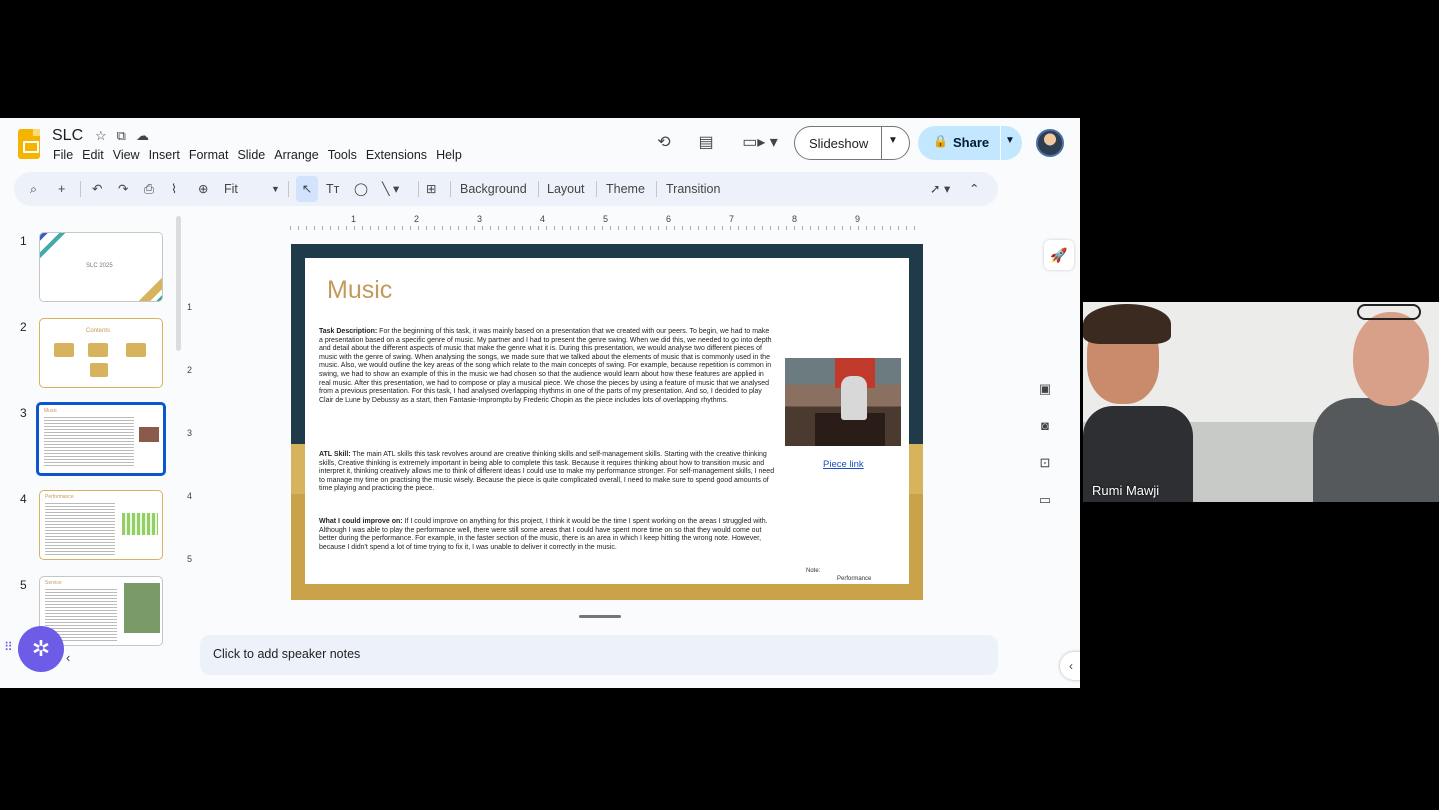 The width and height of the screenshot is (1439, 810). What do you see at coordinates (693, 189) in the screenshot?
I see `transition-button: Transition` at bounding box center [693, 189].